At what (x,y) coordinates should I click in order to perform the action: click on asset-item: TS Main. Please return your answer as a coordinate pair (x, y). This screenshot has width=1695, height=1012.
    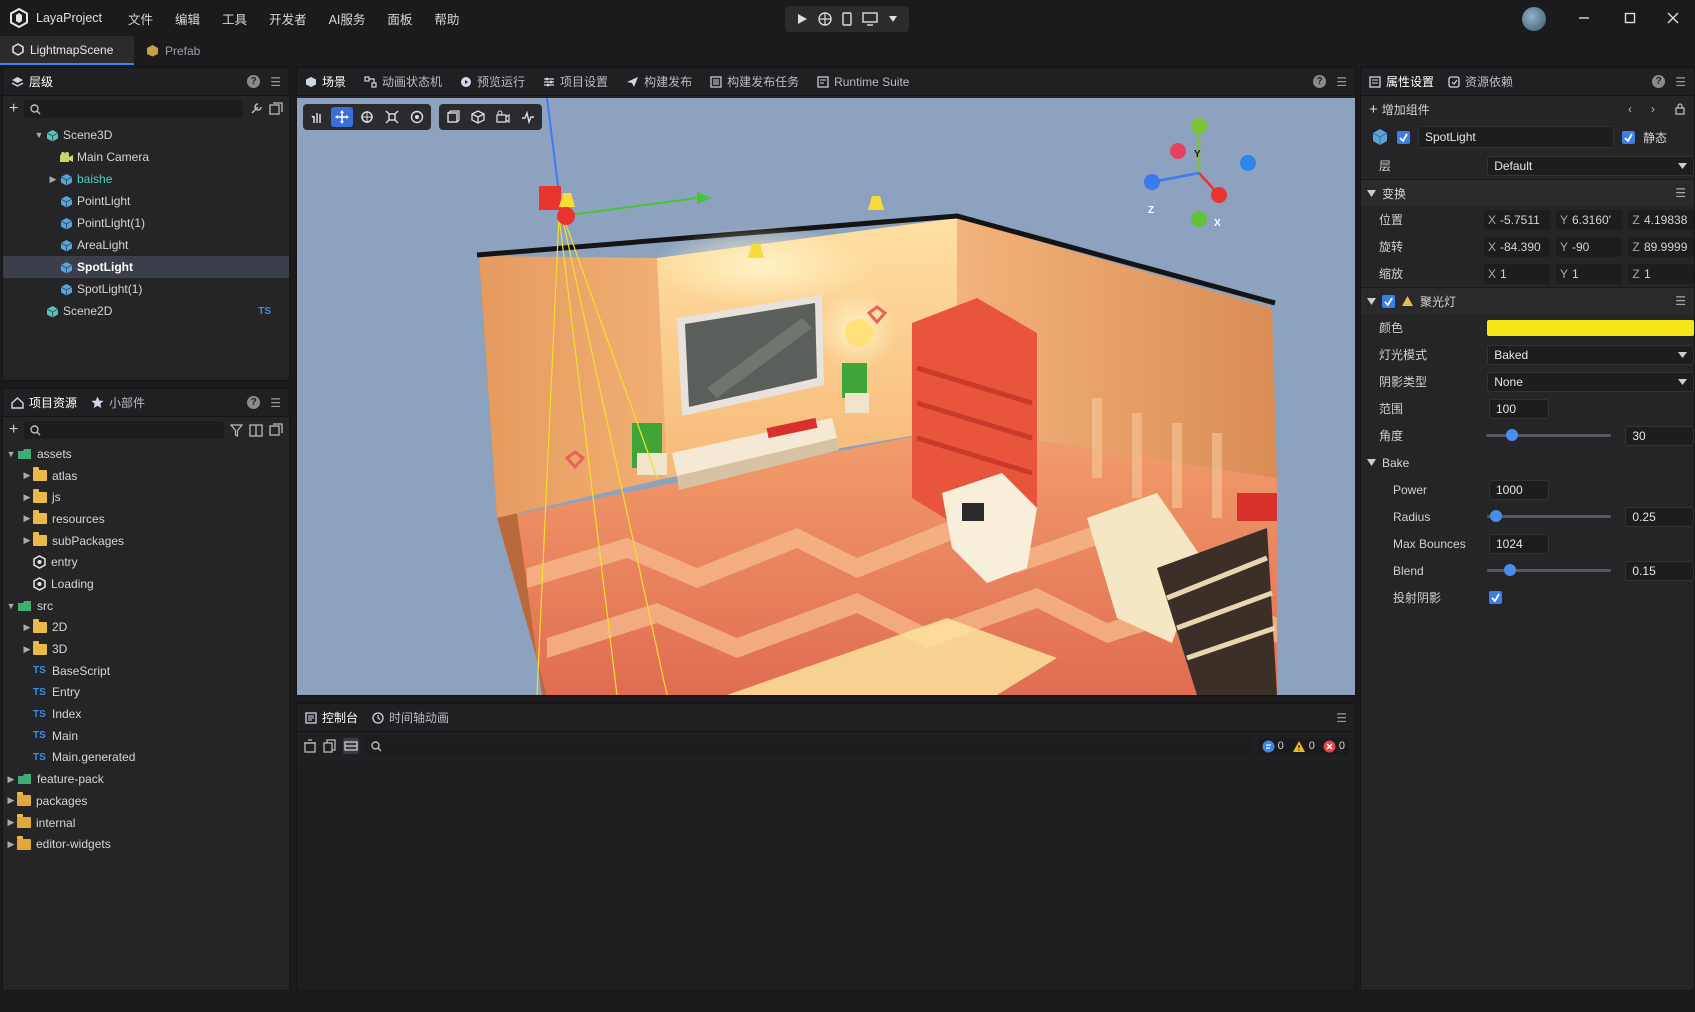
    Looking at the image, I should click on (146, 736).